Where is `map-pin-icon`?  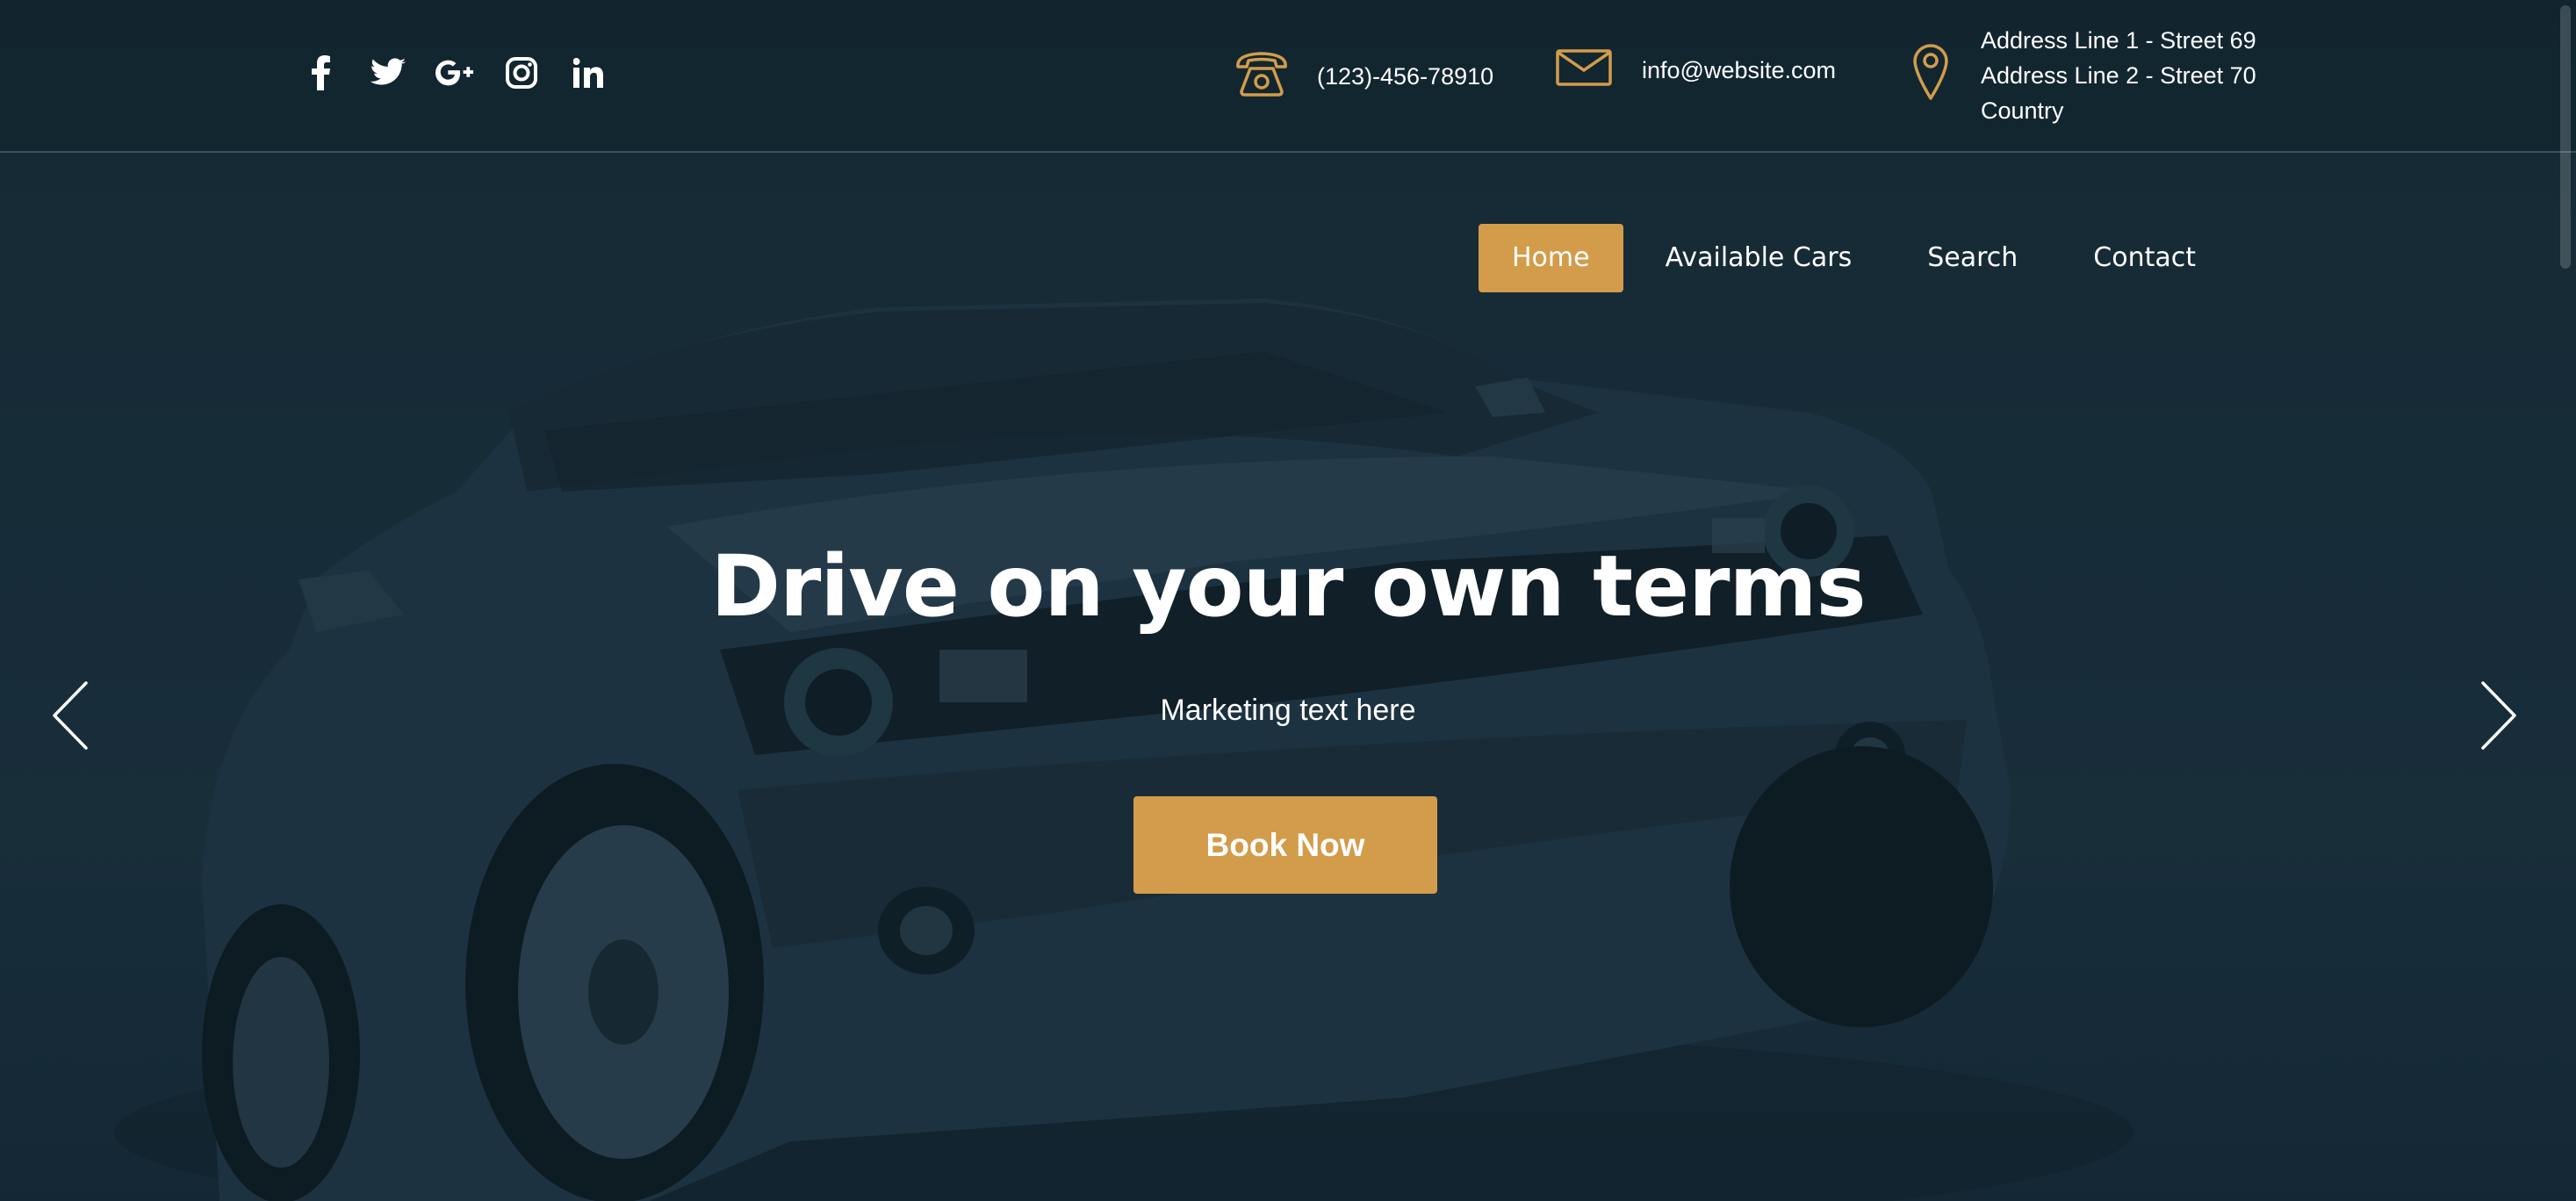 map-pin-icon is located at coordinates (1930, 73).